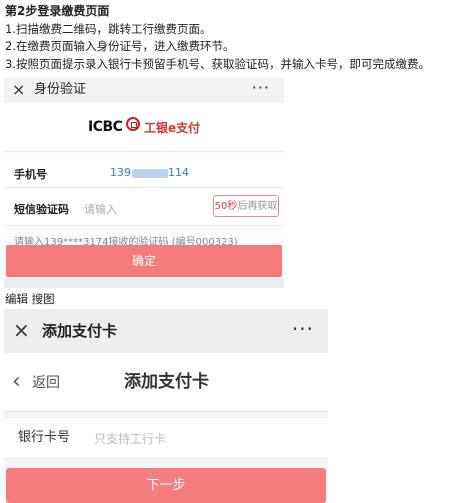 The image size is (469, 503). Describe the element at coordinates (105, 127) in the screenshot. I see `icbc-logo-text: ICBC` at that location.